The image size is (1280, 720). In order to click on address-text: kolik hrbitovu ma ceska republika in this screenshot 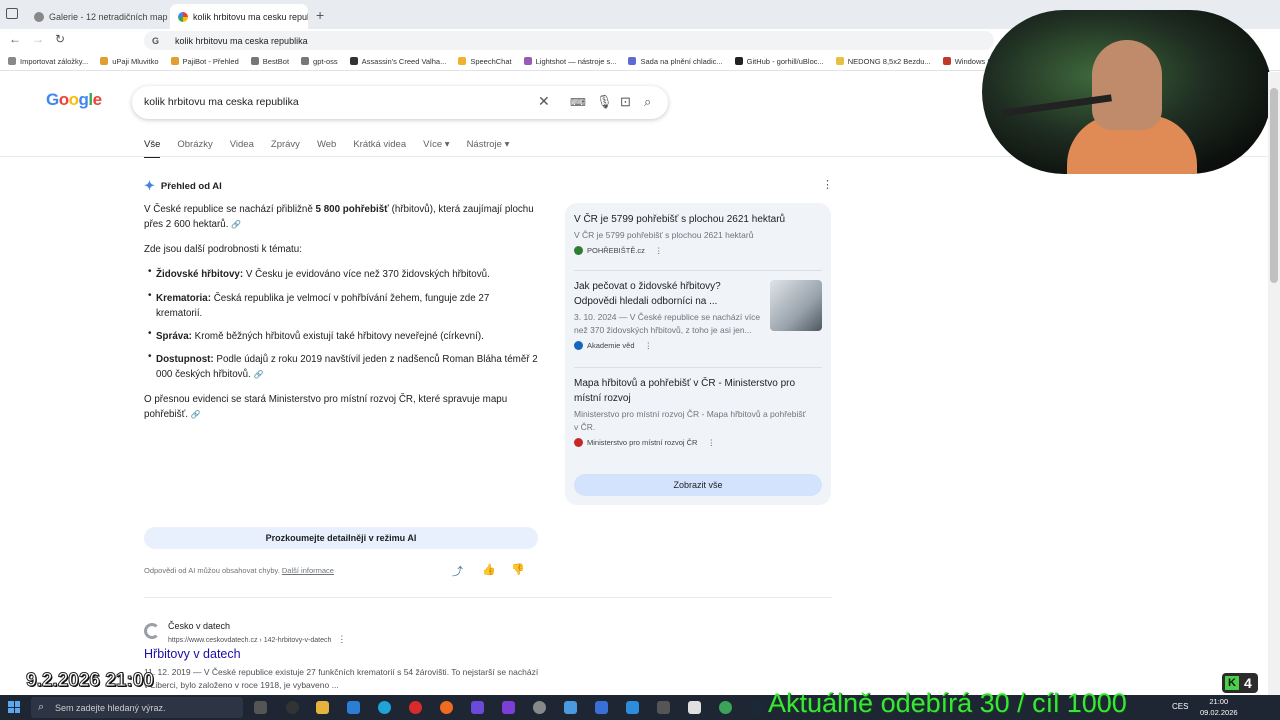, I will do `click(241, 40)`.